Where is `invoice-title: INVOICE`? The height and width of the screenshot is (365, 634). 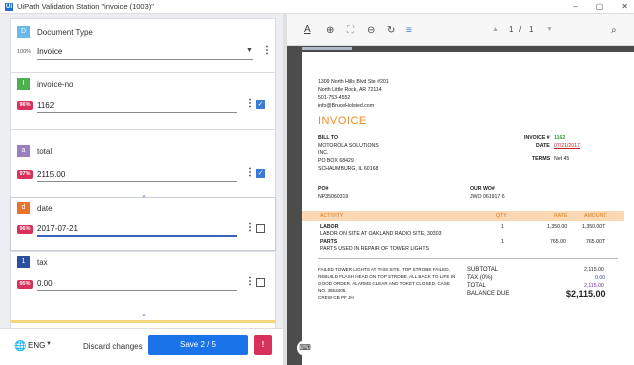
invoice-title: INVOICE is located at coordinates (342, 121).